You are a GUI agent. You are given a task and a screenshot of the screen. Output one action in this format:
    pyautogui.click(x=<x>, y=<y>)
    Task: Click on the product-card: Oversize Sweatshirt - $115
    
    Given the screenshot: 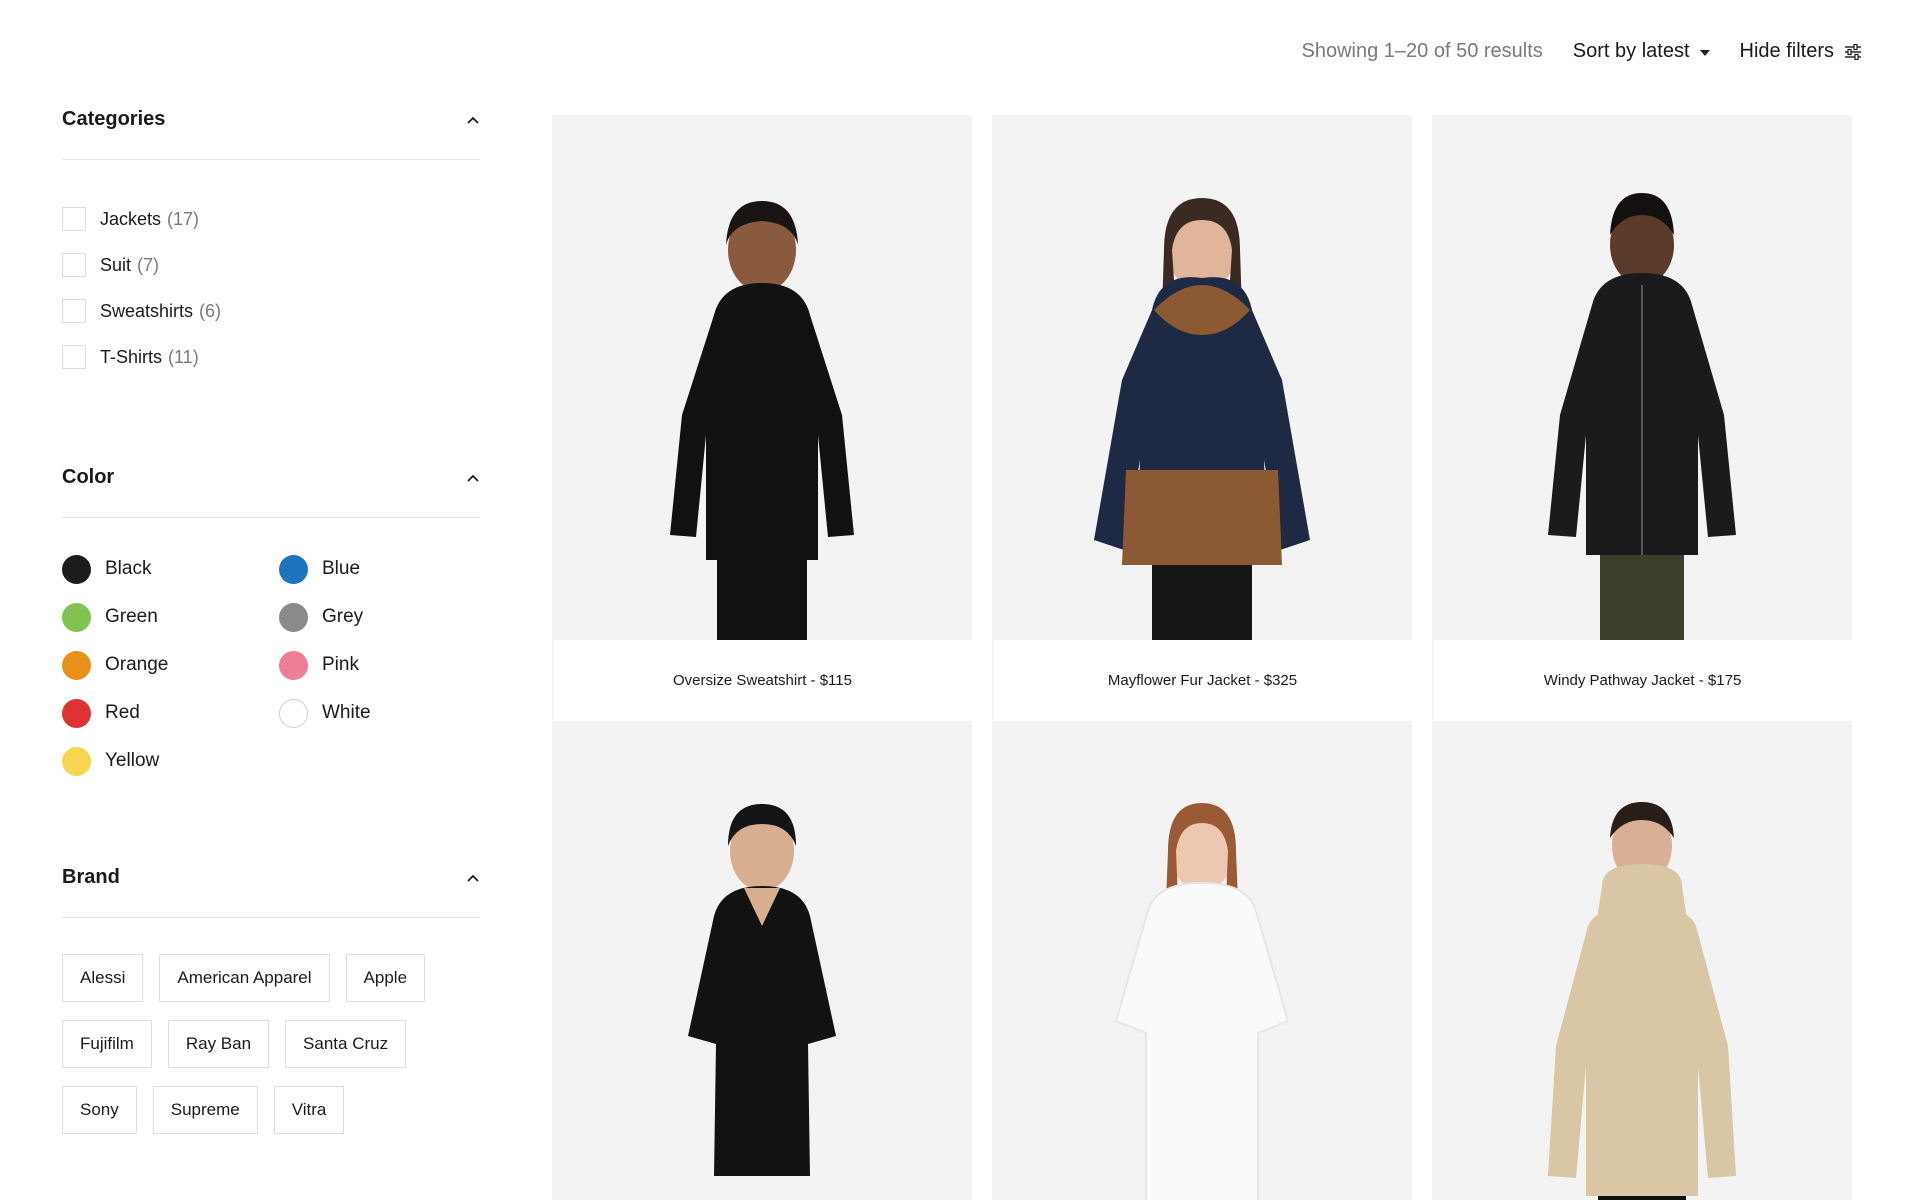 What is the action you would take?
    pyautogui.click(x=762, y=417)
    